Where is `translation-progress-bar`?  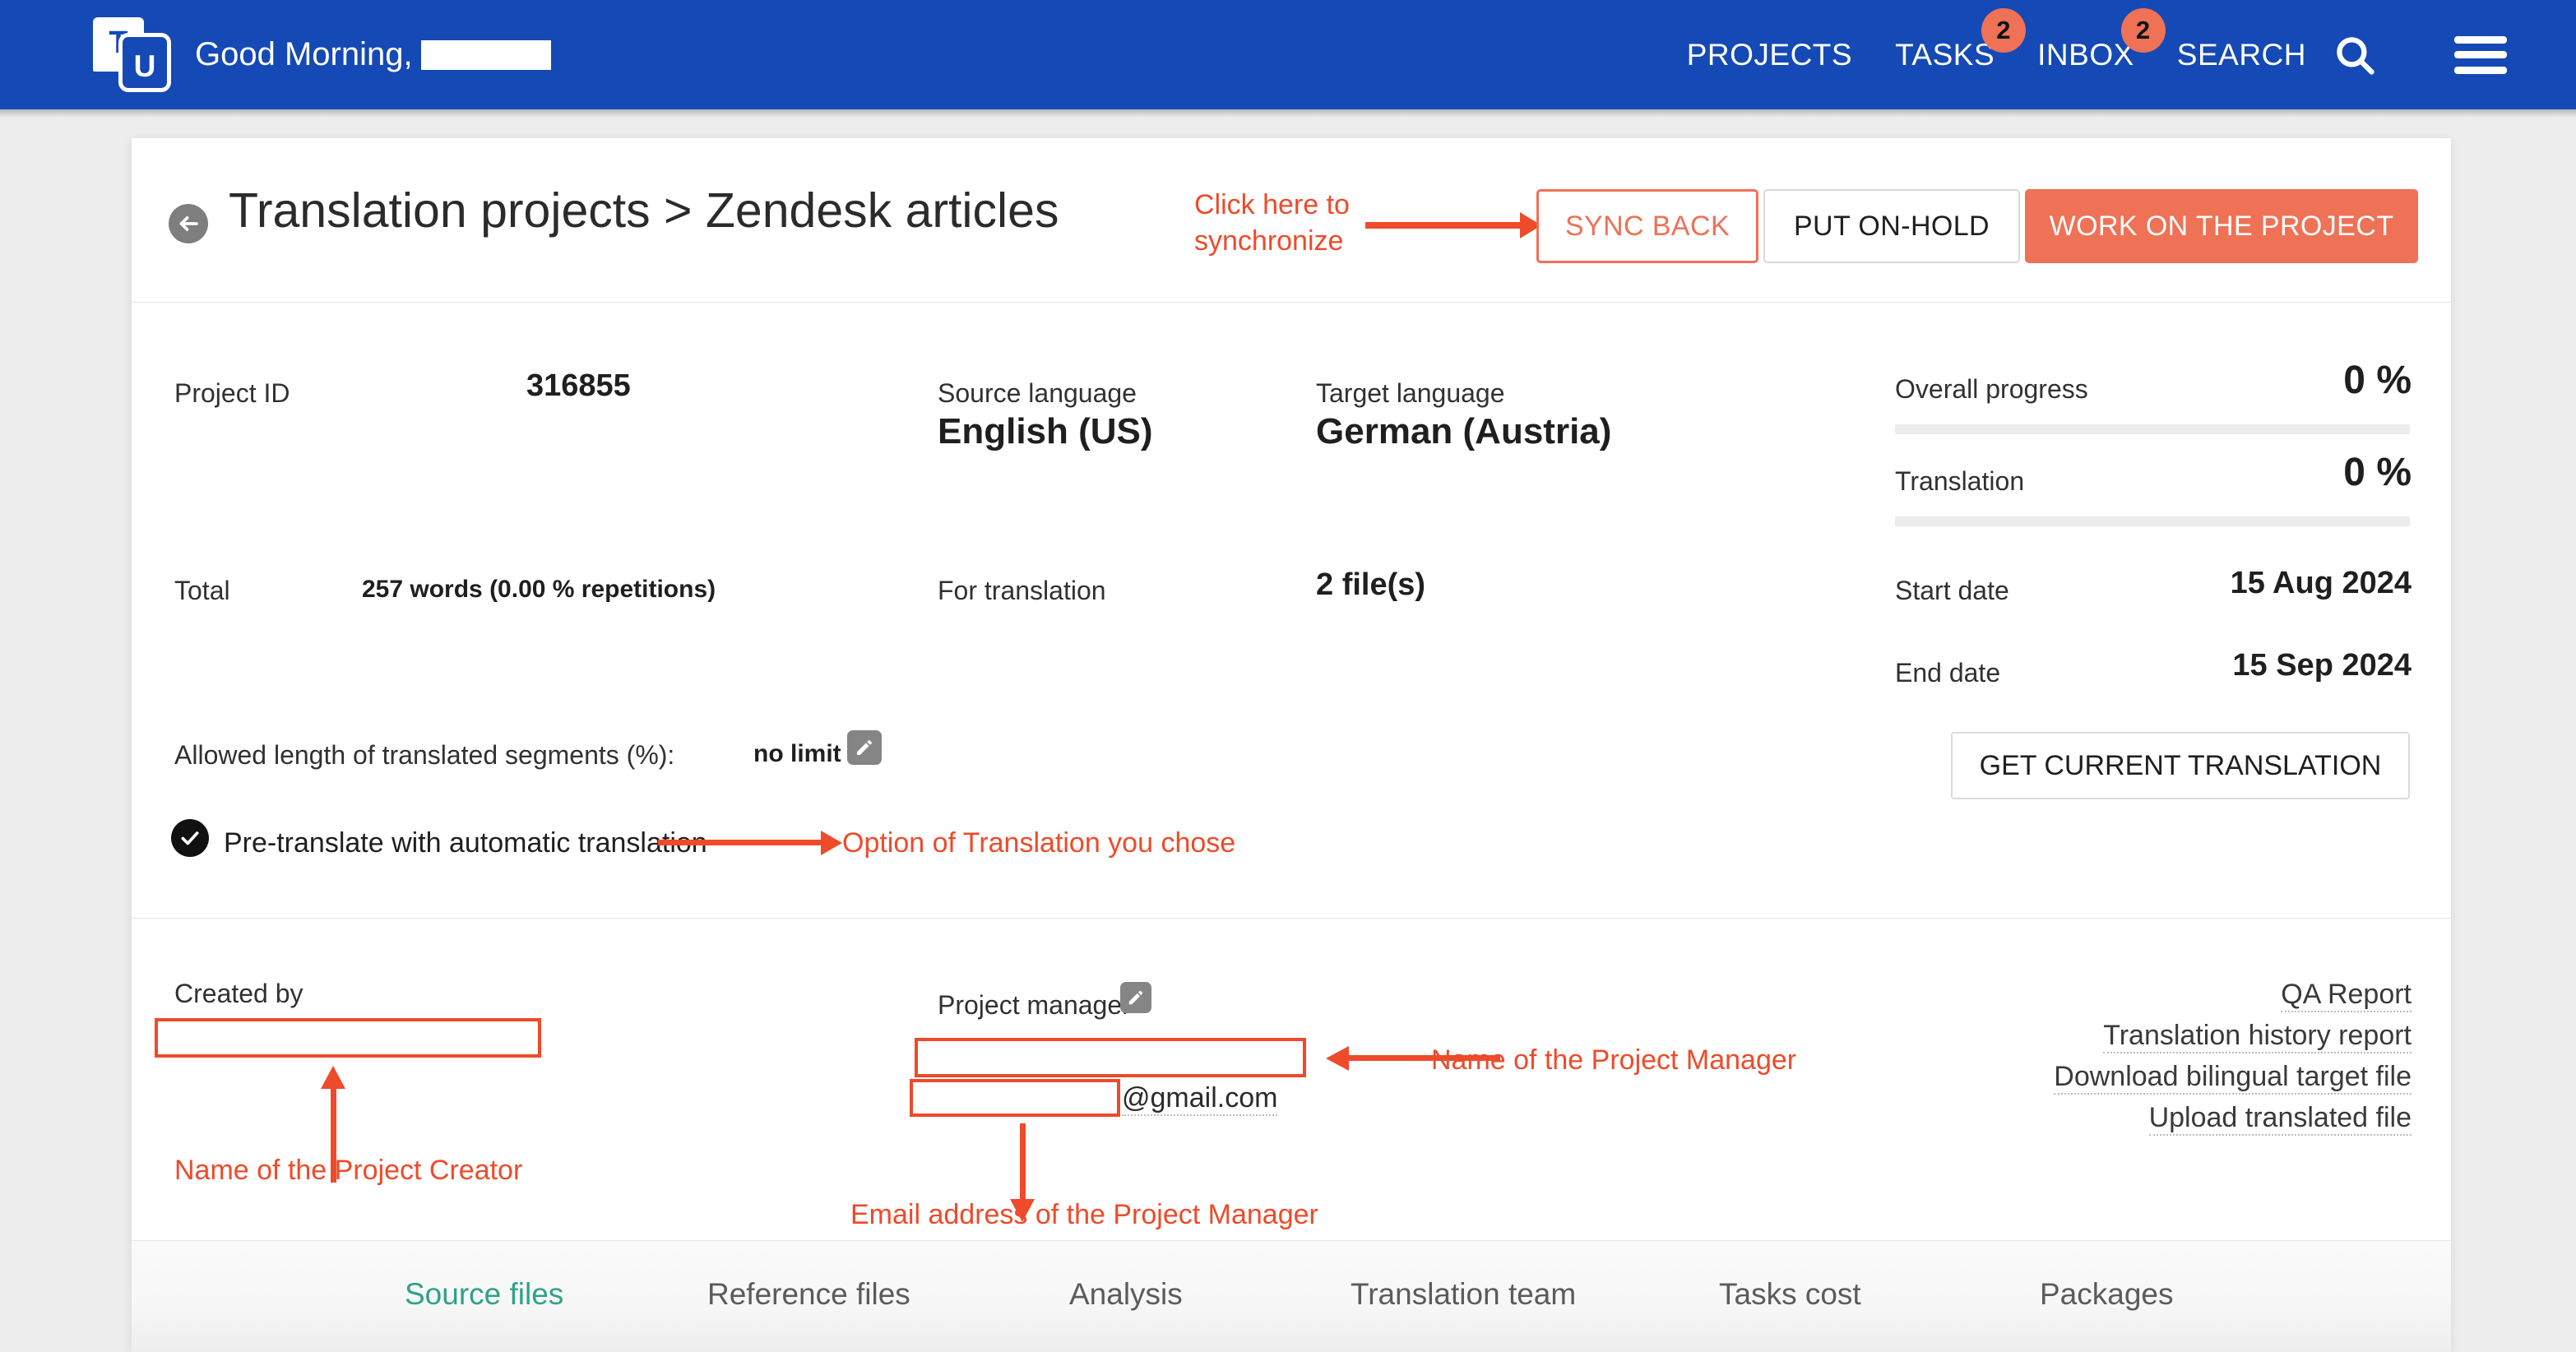 translation-progress-bar is located at coordinates (2152, 521).